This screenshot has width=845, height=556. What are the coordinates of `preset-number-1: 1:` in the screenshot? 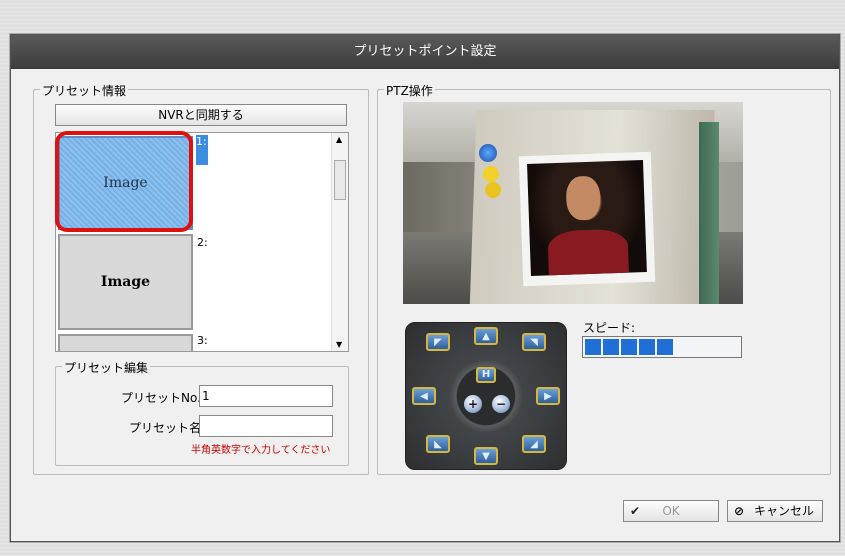 It's located at (202, 150).